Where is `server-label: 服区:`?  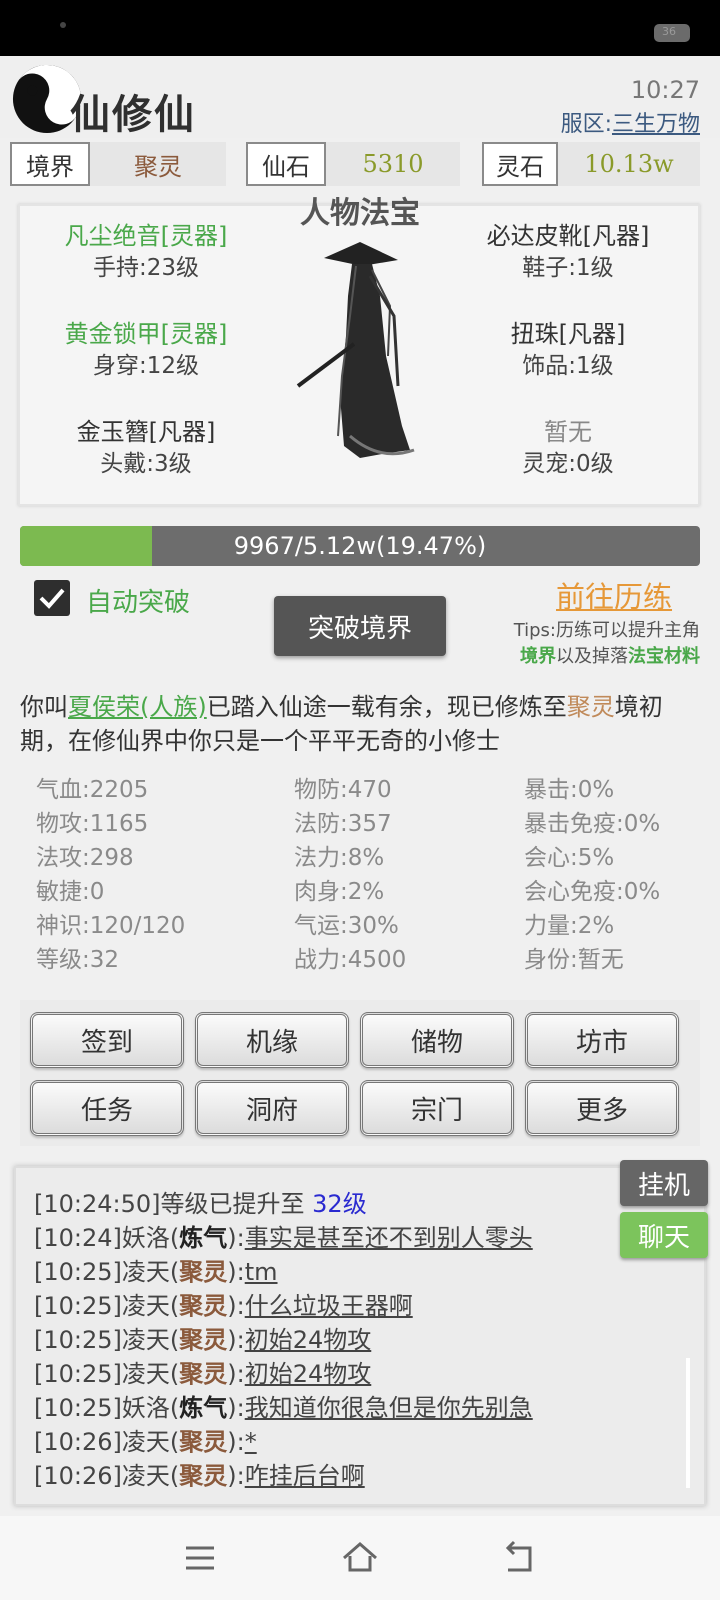
server-label: 服区: is located at coordinates (586, 124).